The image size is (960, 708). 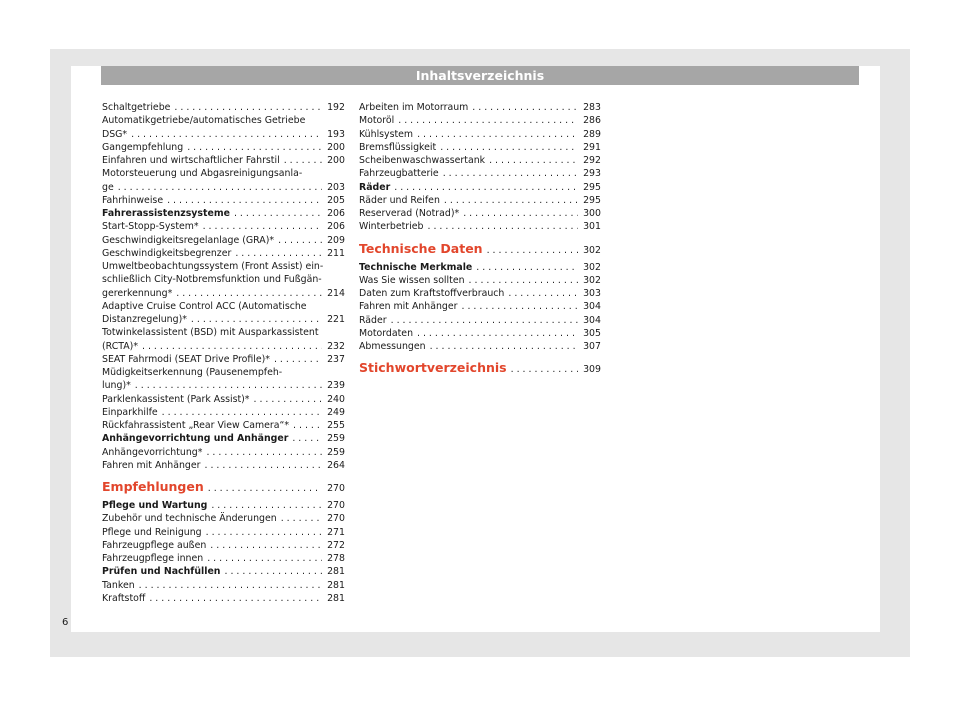 What do you see at coordinates (223, 488) in the screenshot?
I see `toc-section-heading: Empfehlungen 270` at bounding box center [223, 488].